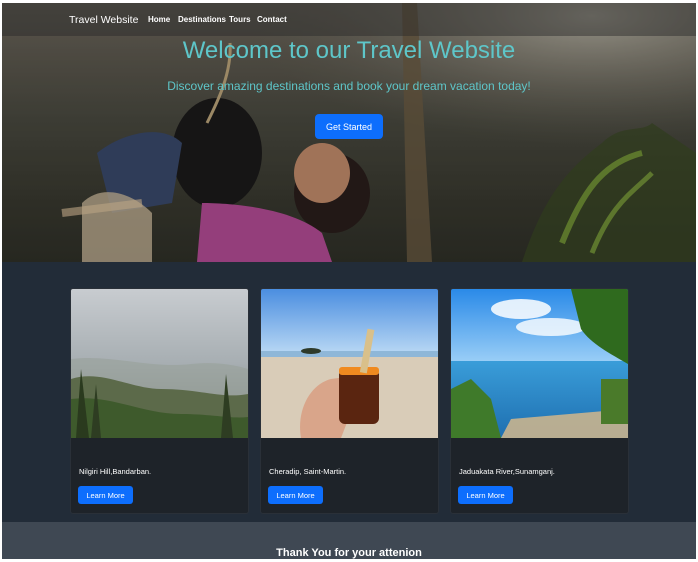  What do you see at coordinates (202, 19) in the screenshot?
I see `nav-link-destinations: Destinations` at bounding box center [202, 19].